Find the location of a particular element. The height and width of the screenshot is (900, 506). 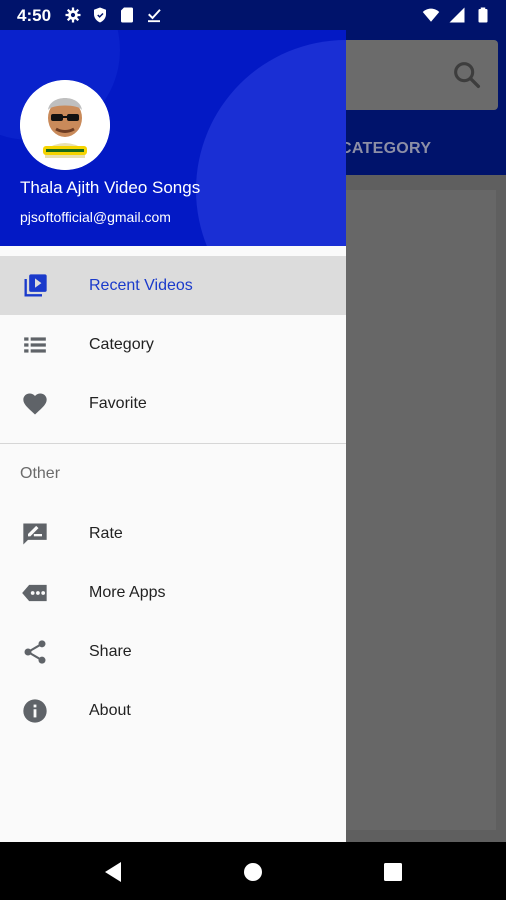

status-bar: 4:50 is located at coordinates (253, 15).